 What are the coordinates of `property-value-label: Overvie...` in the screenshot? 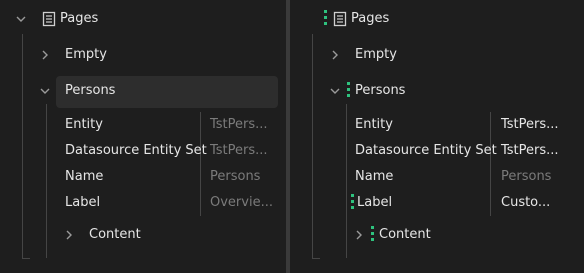 It's located at (241, 203).